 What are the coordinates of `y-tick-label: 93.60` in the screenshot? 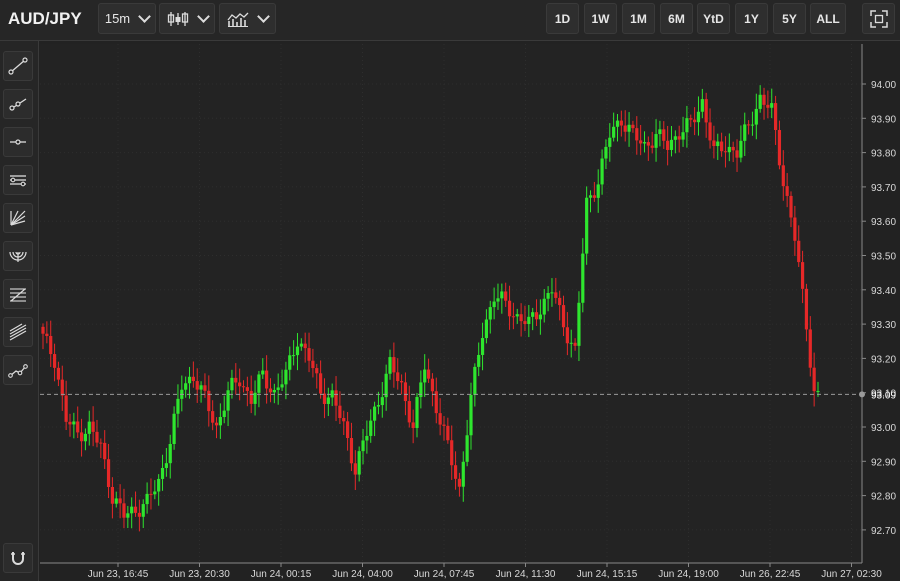 It's located at (883, 222).